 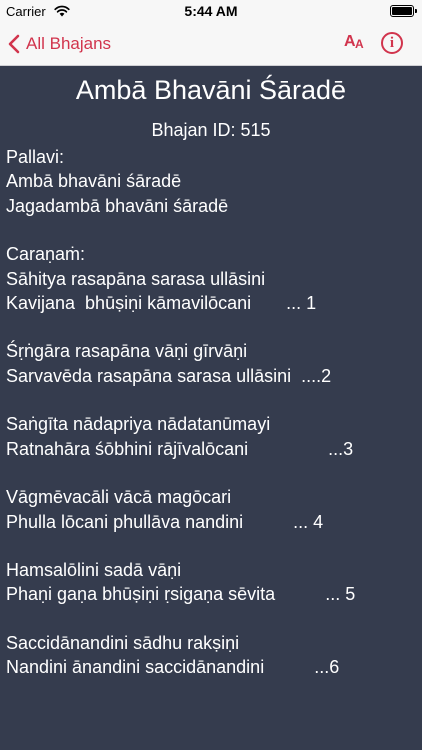 What do you see at coordinates (169, 375) in the screenshot?
I see `lyric-line: Sarvavēda rasapāna sarasa ullāsini ....2` at bounding box center [169, 375].